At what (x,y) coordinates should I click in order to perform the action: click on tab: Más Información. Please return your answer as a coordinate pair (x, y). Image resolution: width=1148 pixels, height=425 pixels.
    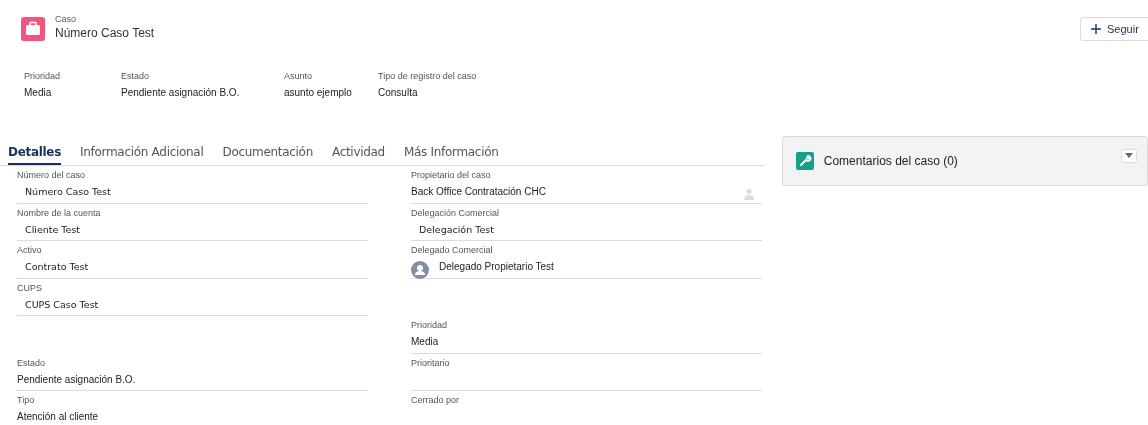
    Looking at the image, I should click on (451, 152).